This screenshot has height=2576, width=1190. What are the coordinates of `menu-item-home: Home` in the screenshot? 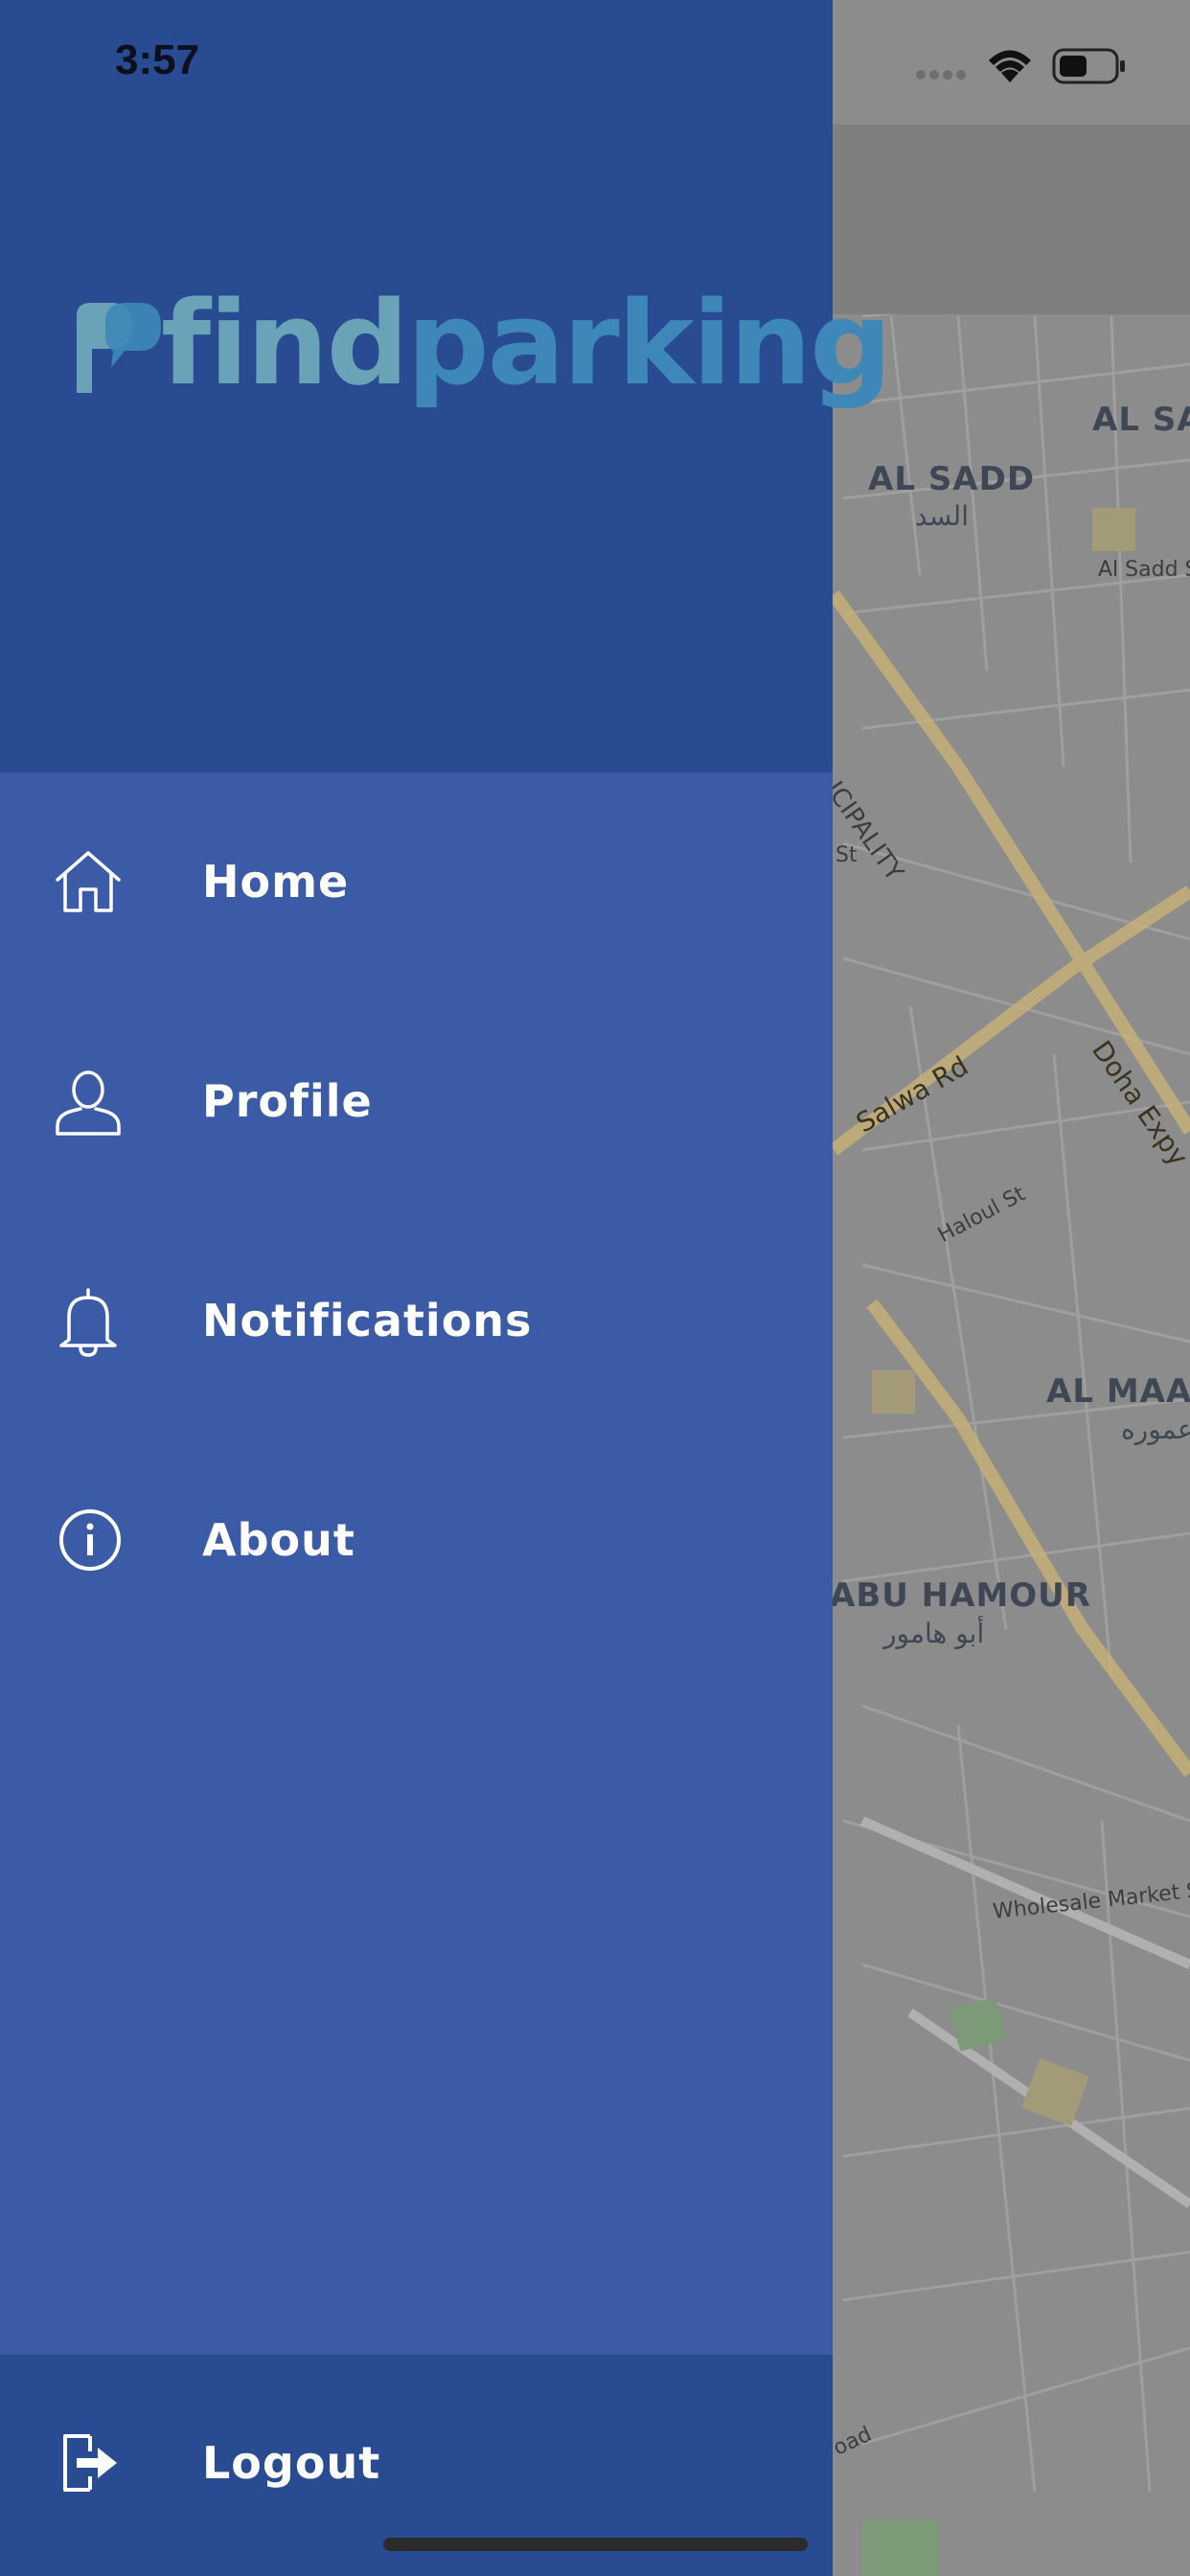 It's located at (417, 881).